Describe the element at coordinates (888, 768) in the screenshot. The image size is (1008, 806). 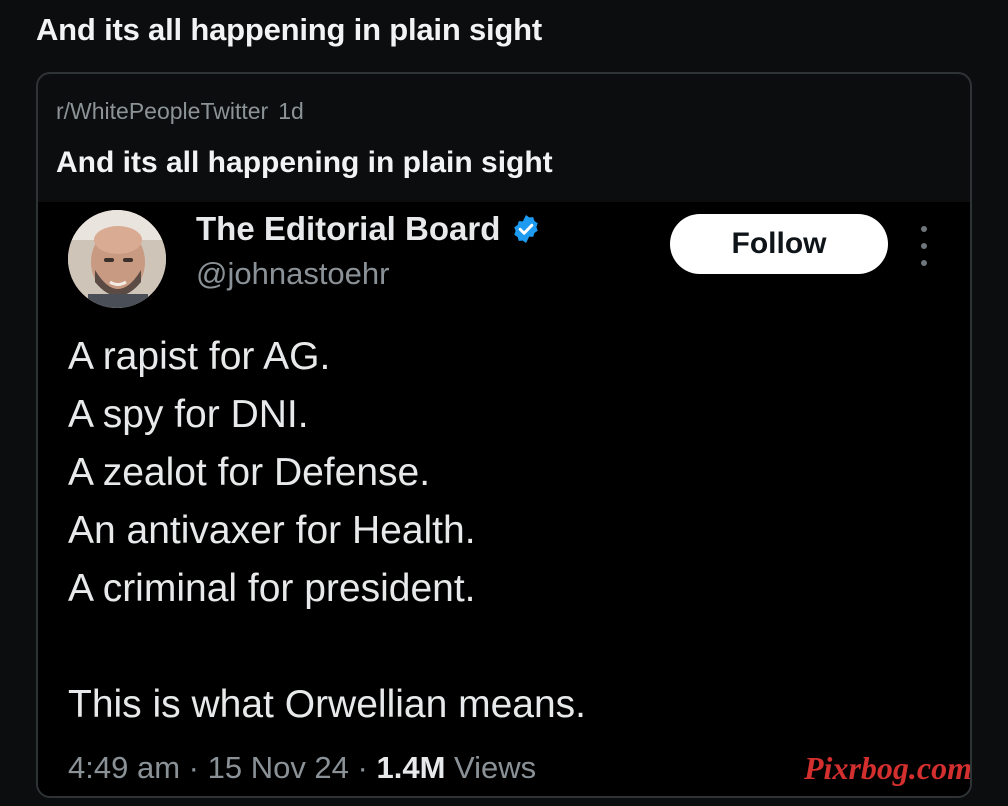
I see `watermark: Pixrbog.com` at that location.